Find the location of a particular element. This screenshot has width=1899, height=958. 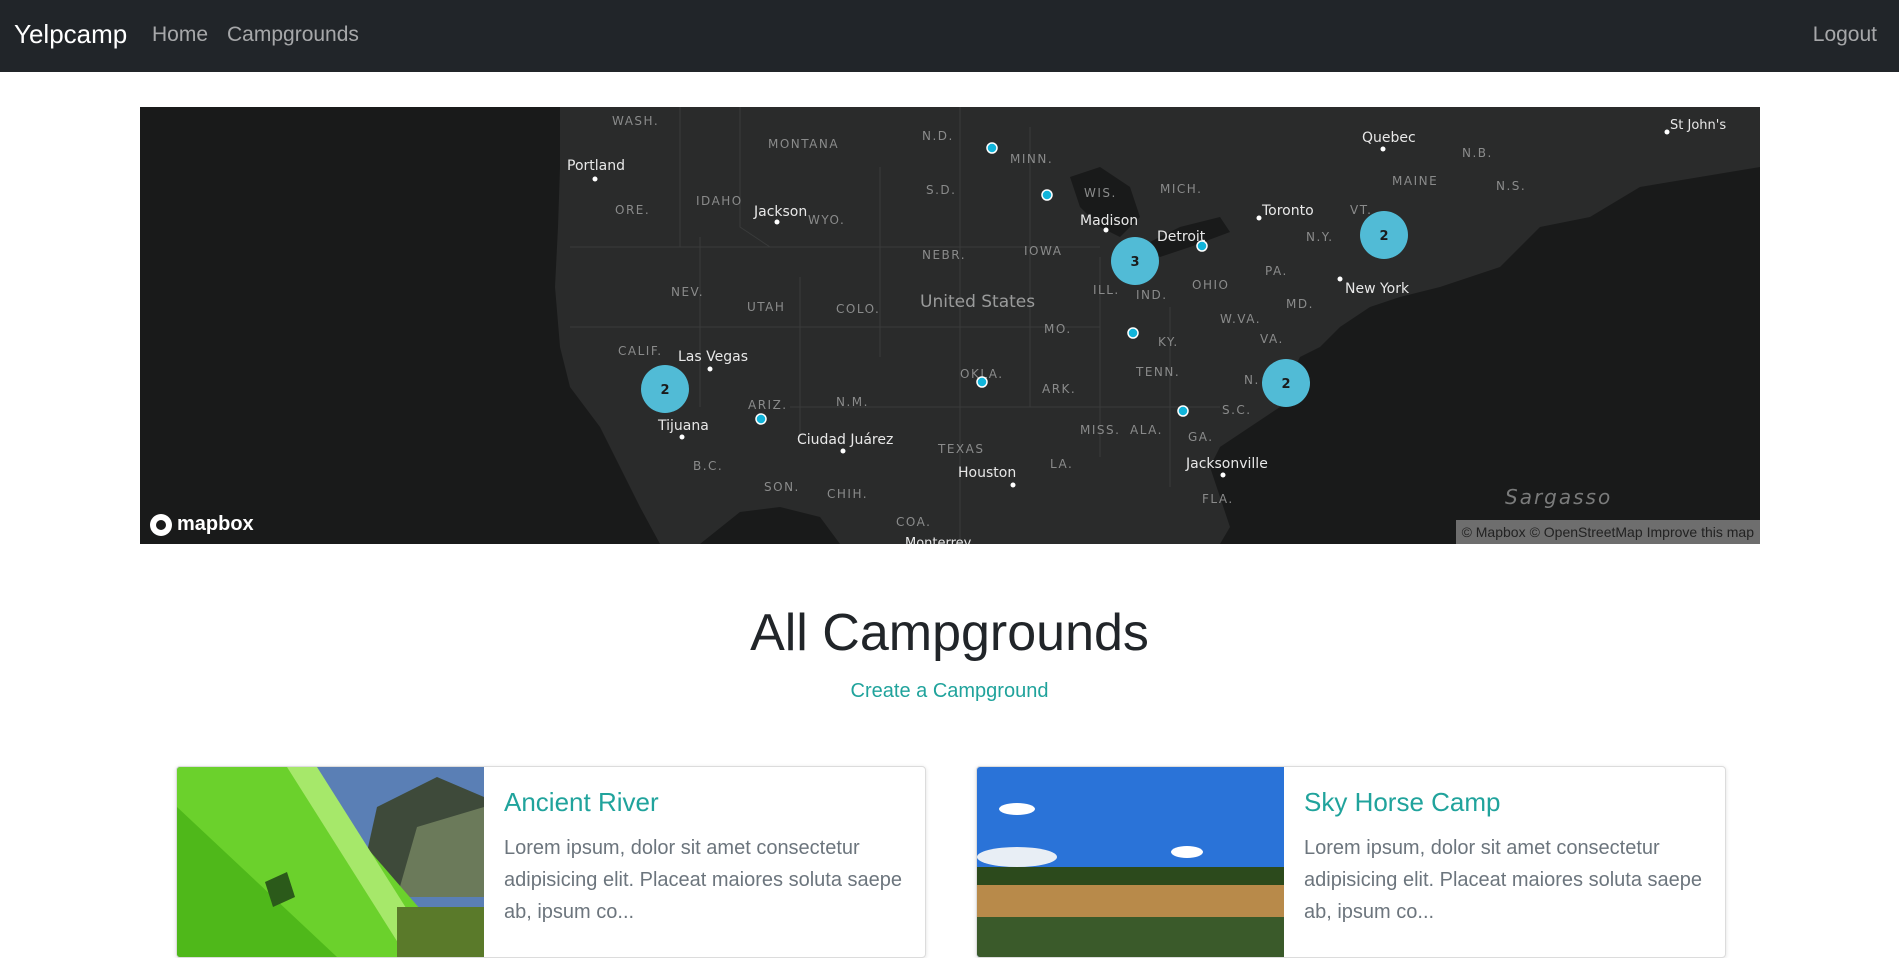

city-jacksonville: Jacksonville is located at coordinates (1226, 464).